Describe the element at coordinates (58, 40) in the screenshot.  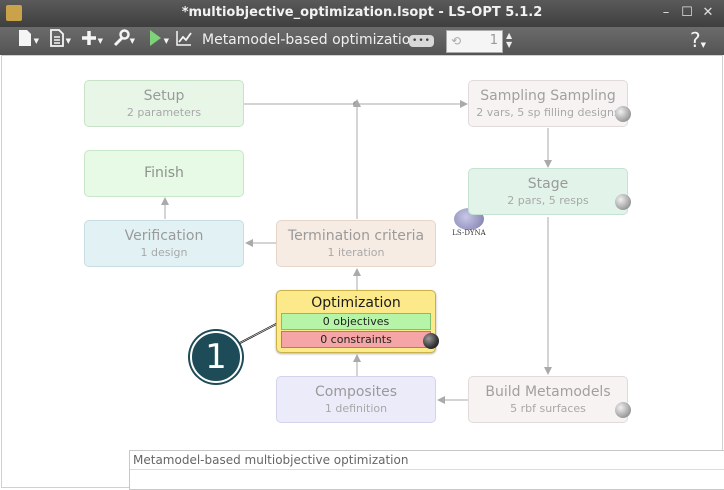
I see `list-file-icon: ▼` at that location.